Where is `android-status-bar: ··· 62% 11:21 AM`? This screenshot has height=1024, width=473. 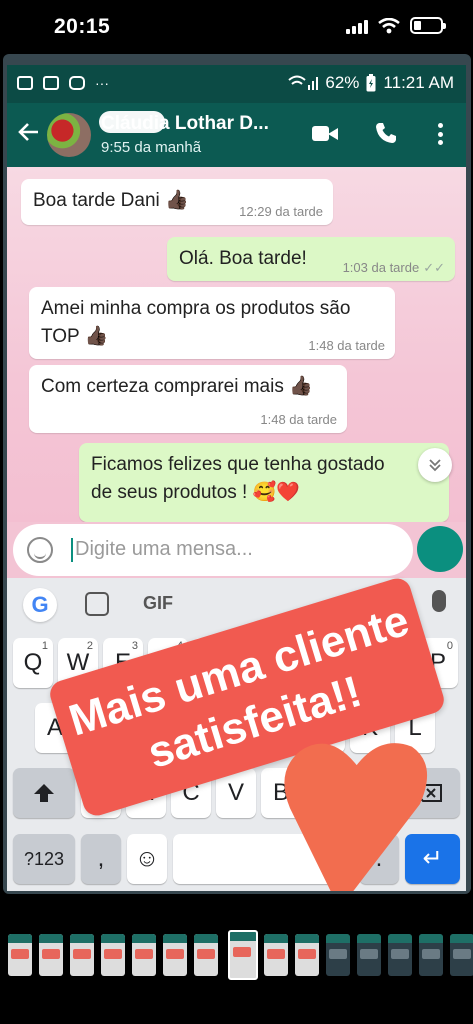
android-status-bar: ··· 62% 11:21 AM is located at coordinates (236, 84).